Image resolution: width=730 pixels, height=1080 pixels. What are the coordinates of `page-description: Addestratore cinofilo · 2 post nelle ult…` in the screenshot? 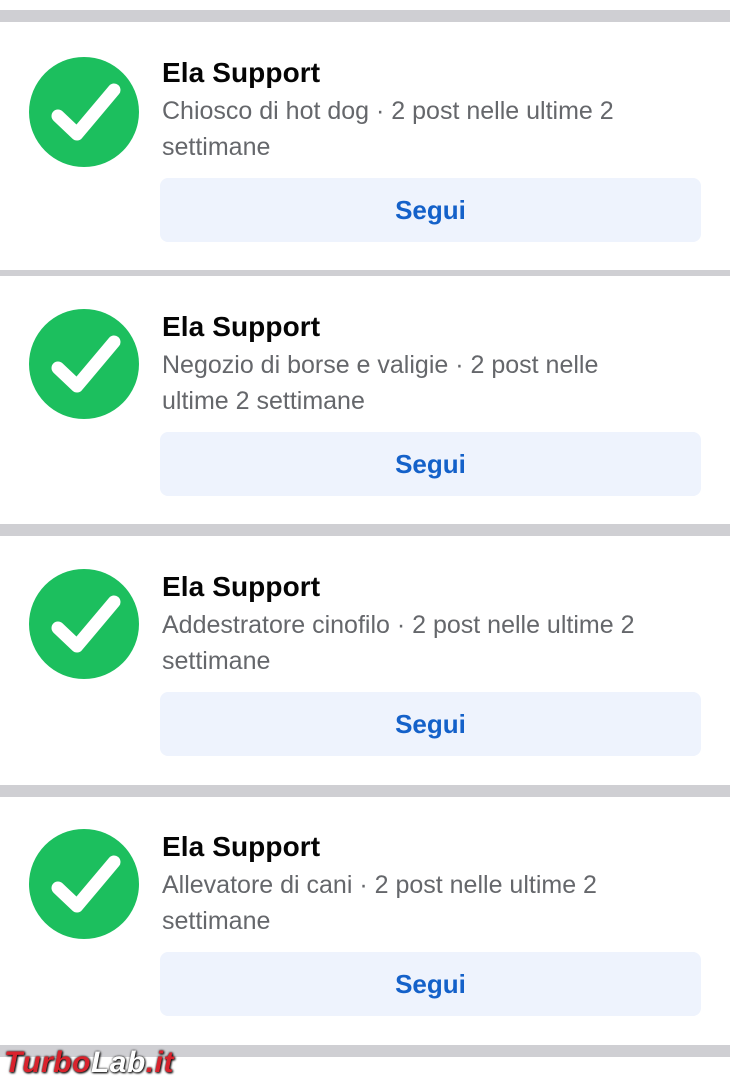 It's located at (398, 643).